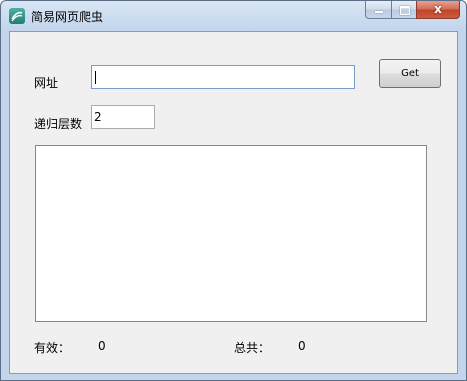 Image resolution: width=467 pixels, height=381 pixels. I want to click on depth-input: 2, so click(123, 117).